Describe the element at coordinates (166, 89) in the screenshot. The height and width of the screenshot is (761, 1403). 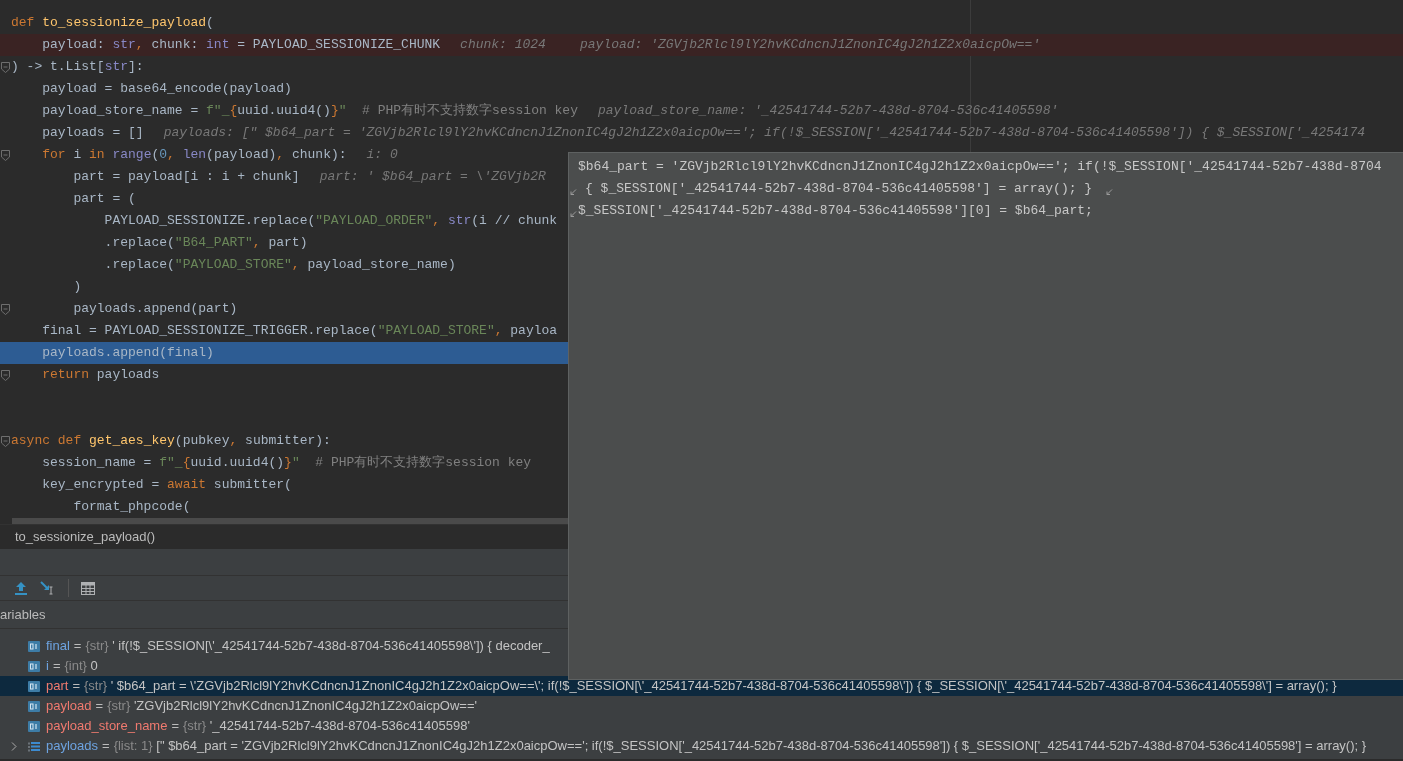
I see `code-line: payload = base64_encode(payload)` at that location.